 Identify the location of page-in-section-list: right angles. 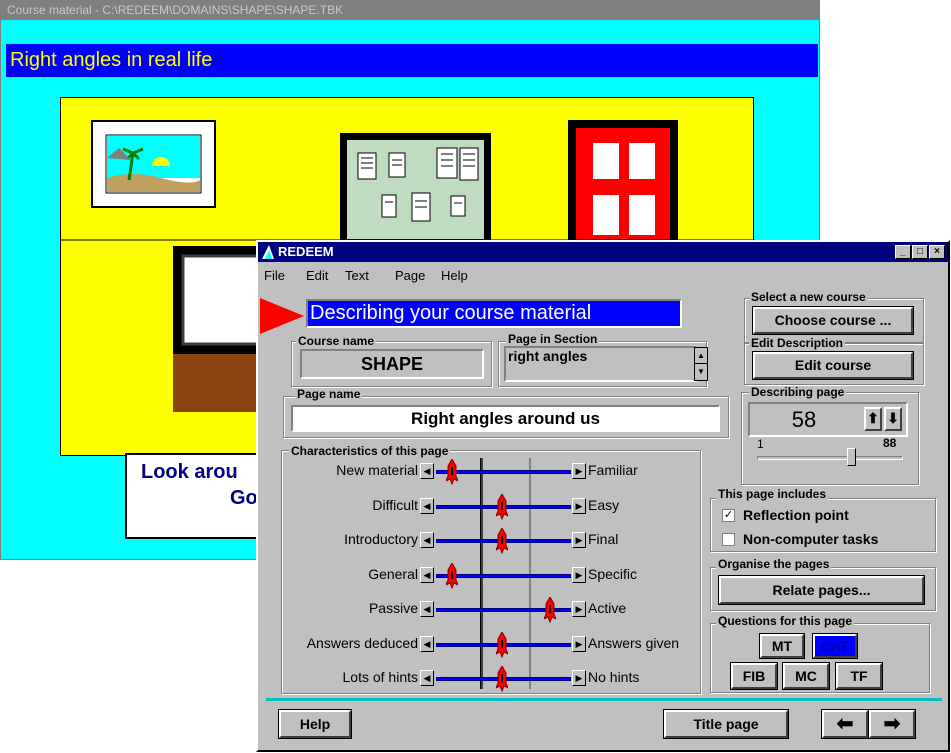
(600, 364).